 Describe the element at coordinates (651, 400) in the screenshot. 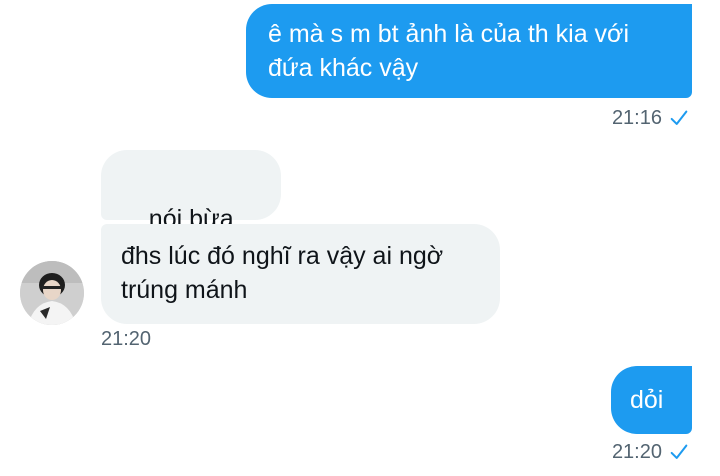

I see `outgoing-message-bubble: dỏi` at that location.